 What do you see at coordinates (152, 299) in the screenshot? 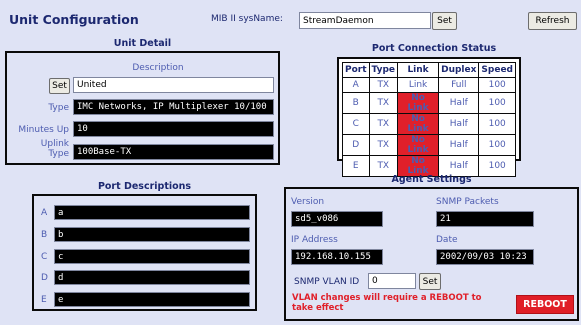
I see `port-desc-input-e` at bounding box center [152, 299].